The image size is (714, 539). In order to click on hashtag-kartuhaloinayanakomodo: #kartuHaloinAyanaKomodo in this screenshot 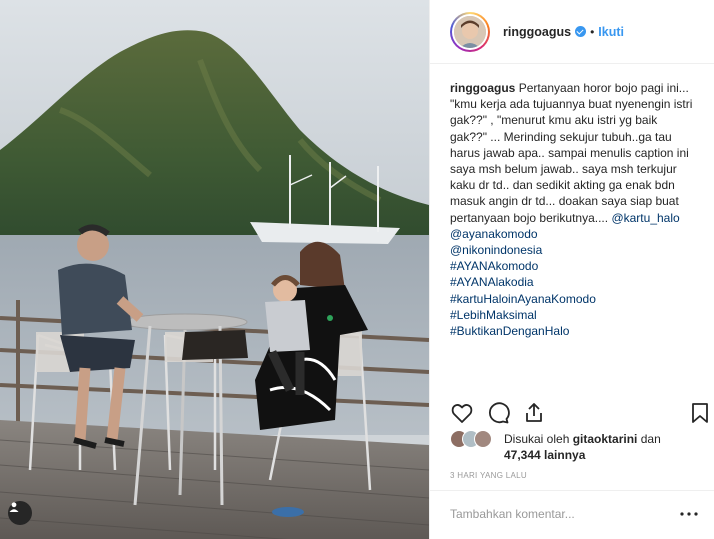, I will do `click(572, 299)`.